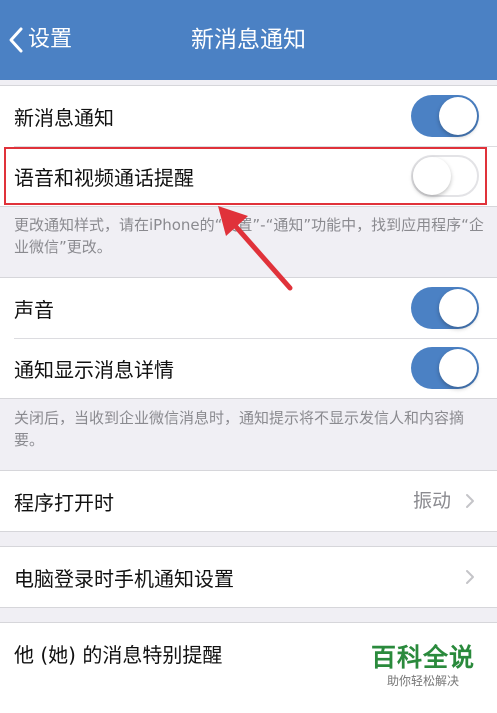 The width and height of the screenshot is (497, 713). I want to click on app-open-row: 程序打开时 振动, so click(248, 501).